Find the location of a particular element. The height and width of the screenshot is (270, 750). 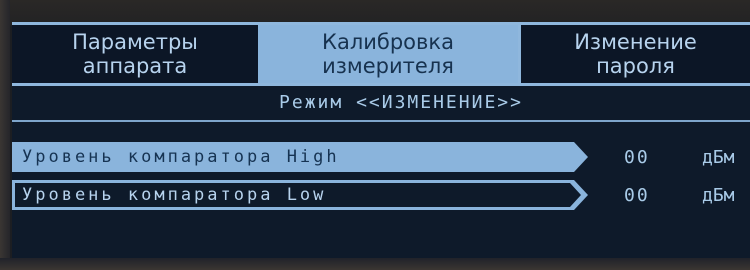

tab-device-parameters: Параметры аппарата is located at coordinates (135, 54).